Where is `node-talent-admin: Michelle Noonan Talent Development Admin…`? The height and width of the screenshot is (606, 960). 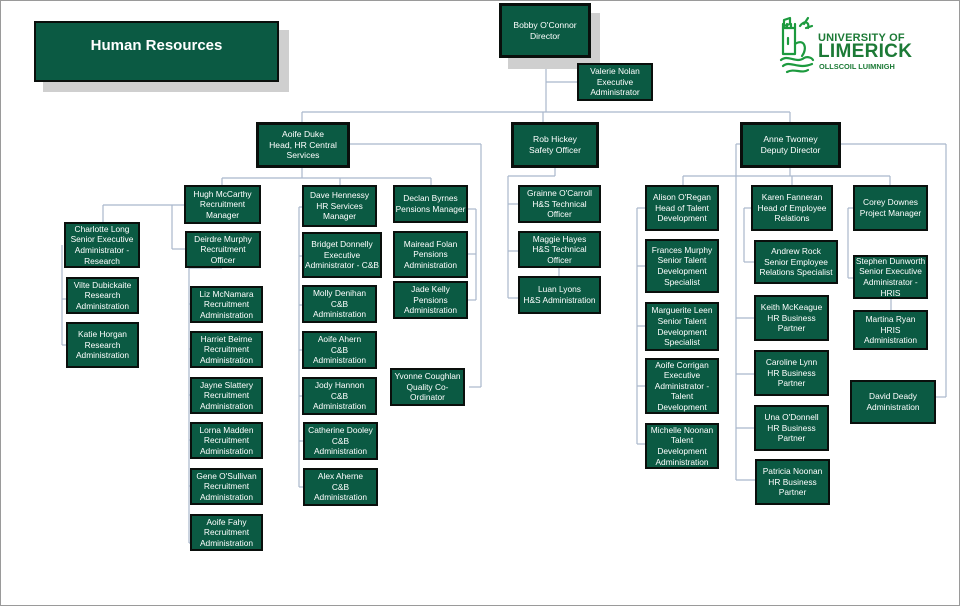 node-talent-admin: Michelle Noonan Talent Development Admin… is located at coordinates (682, 446).